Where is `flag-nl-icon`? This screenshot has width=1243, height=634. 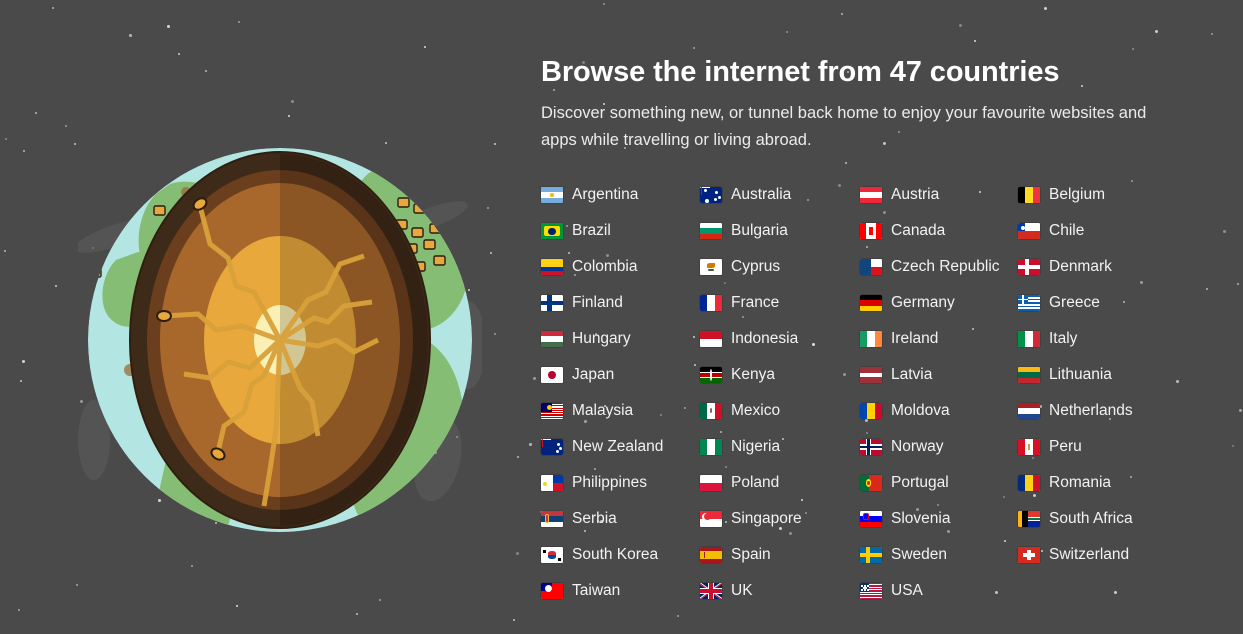
flag-nl-icon is located at coordinates (1029, 411).